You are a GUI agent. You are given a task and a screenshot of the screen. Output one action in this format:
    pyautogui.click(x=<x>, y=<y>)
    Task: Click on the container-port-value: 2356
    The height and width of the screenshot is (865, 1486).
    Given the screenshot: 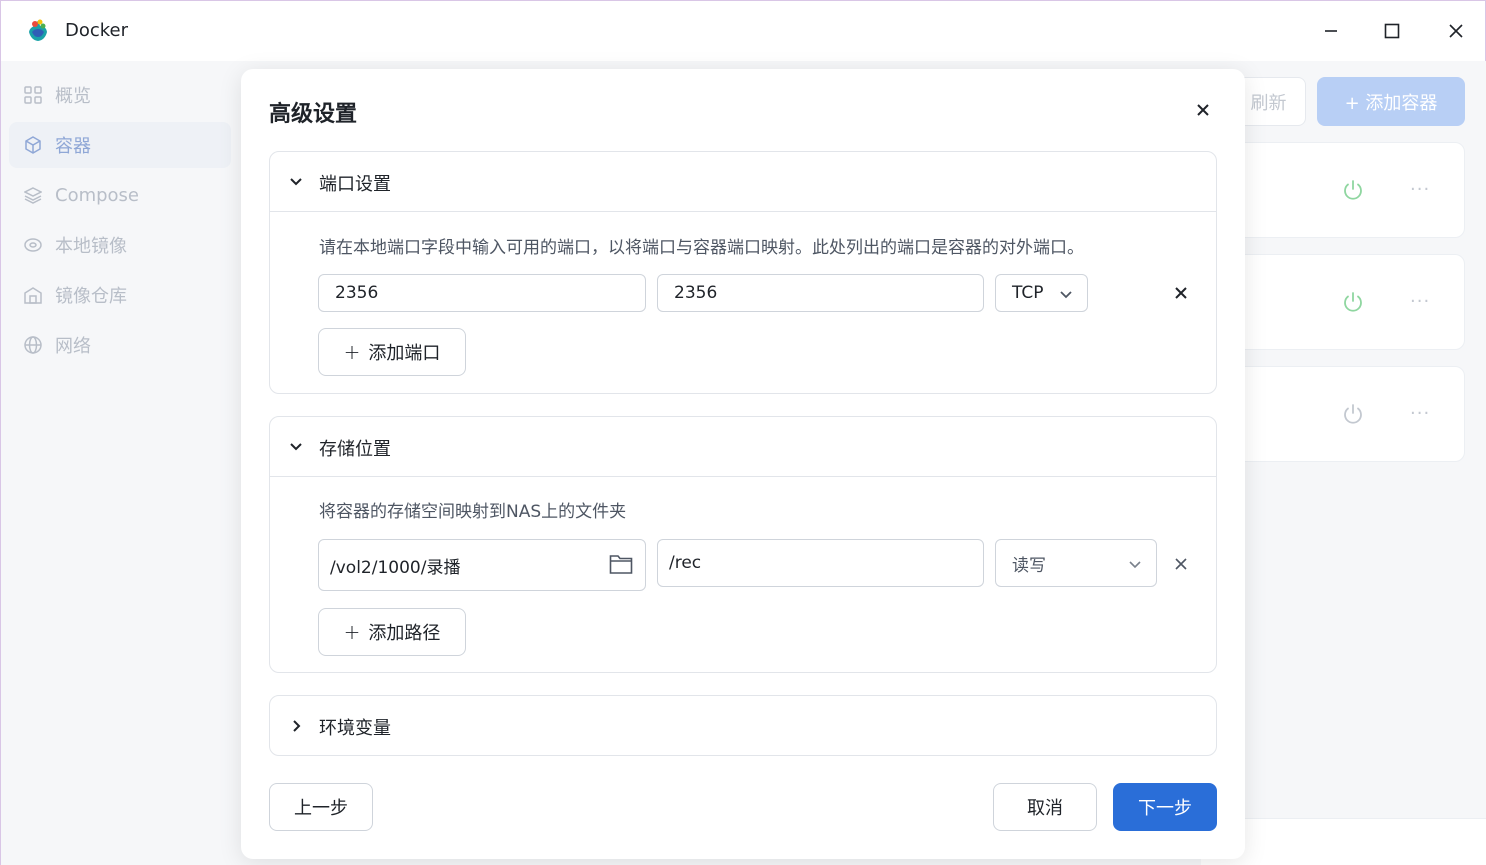 What is the action you would take?
    pyautogui.click(x=696, y=293)
    